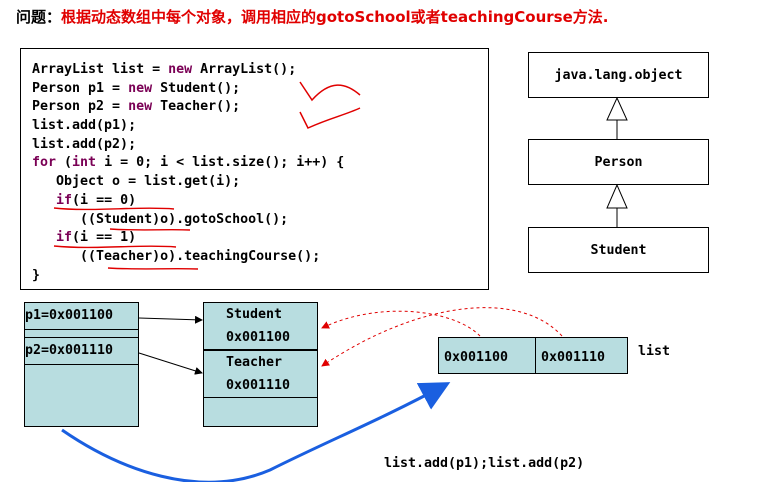 This screenshot has height=482, width=761. I want to click on p2-reference-arrow, so click(170, 363).